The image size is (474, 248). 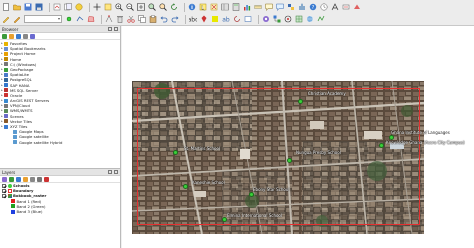 I want to click on pan-icon, so click(x=97, y=7).